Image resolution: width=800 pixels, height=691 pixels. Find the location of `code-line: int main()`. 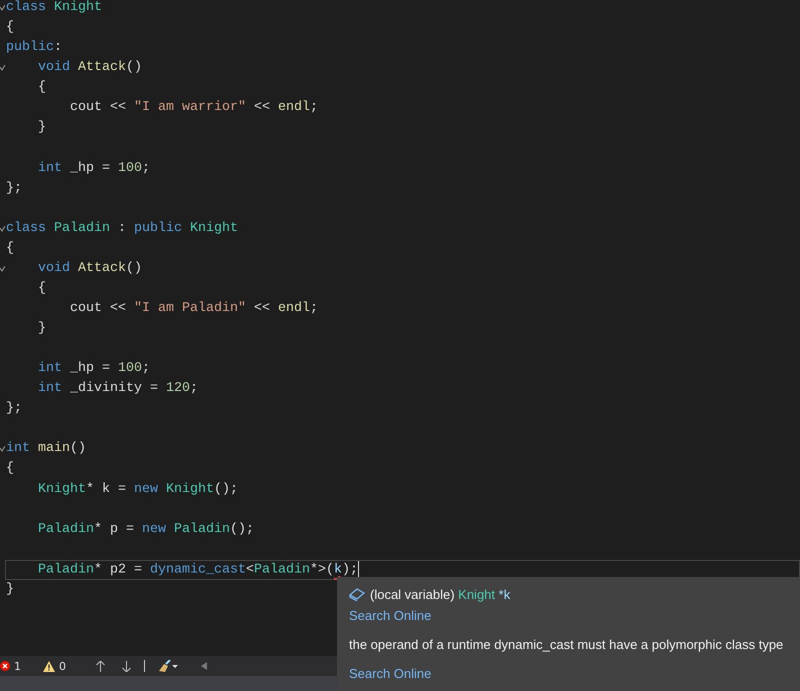

code-line: int main() is located at coordinates (46, 449).